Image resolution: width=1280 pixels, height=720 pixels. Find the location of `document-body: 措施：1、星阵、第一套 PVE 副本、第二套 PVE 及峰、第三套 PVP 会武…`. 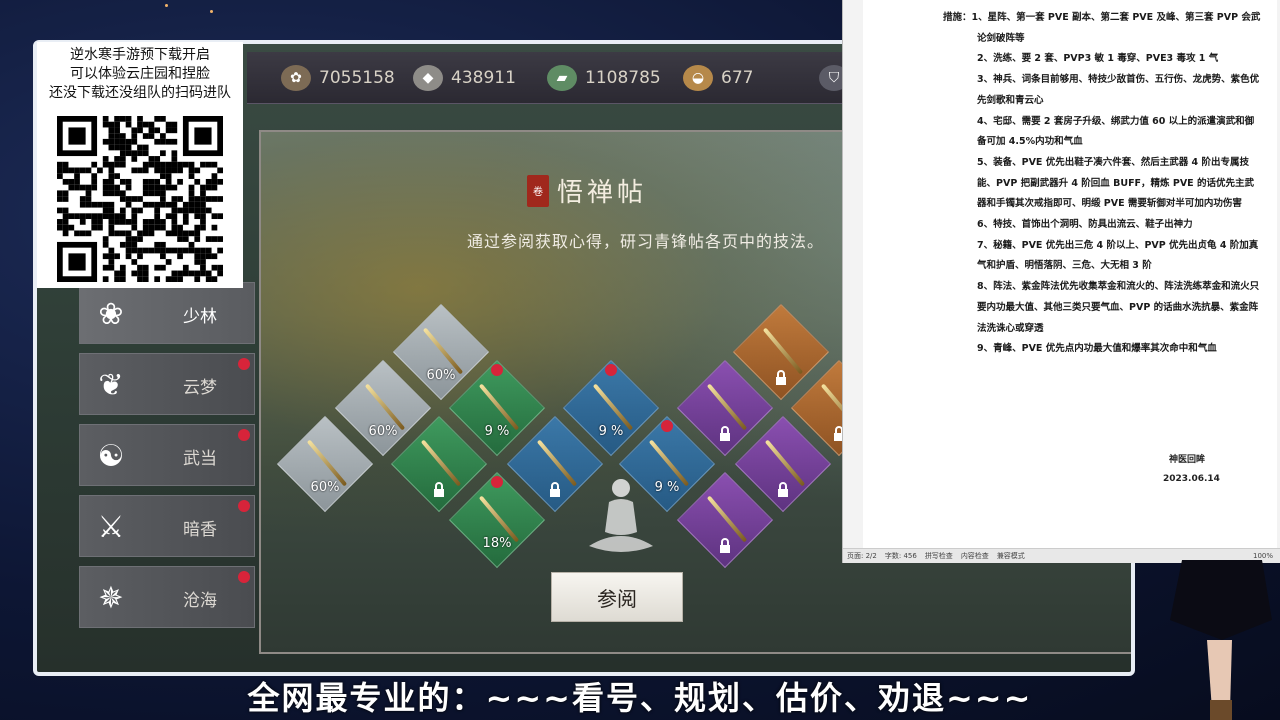

document-body: 措施：1、星阵、第一套 PVE 副本、第二套 PVE 及峰、第三套 PVP 会武… is located at coordinates (1103, 184).